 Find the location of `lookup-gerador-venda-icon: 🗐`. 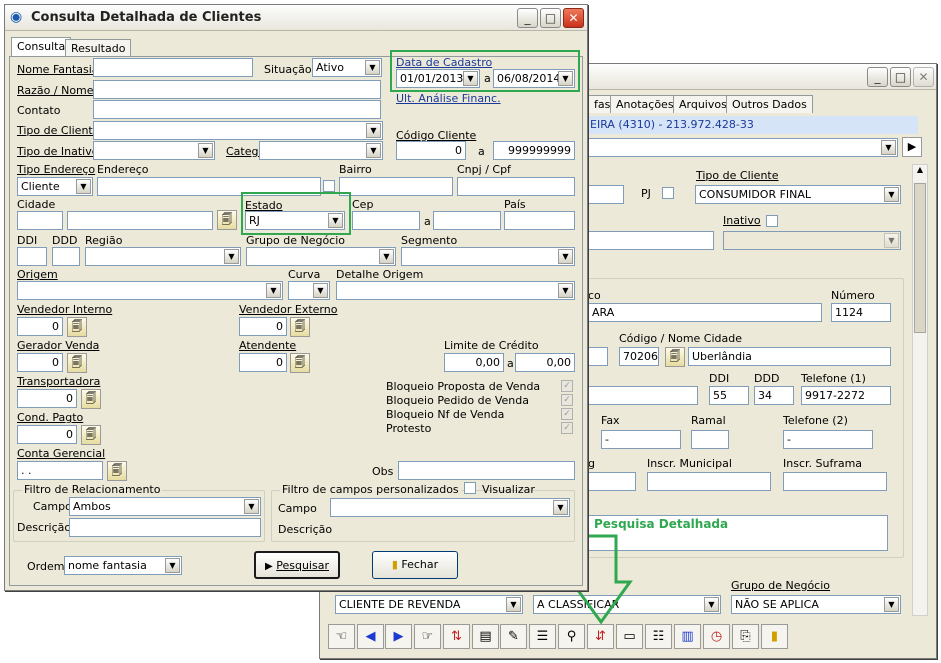

lookup-gerador-venda-icon: 🗐 is located at coordinates (77, 363).